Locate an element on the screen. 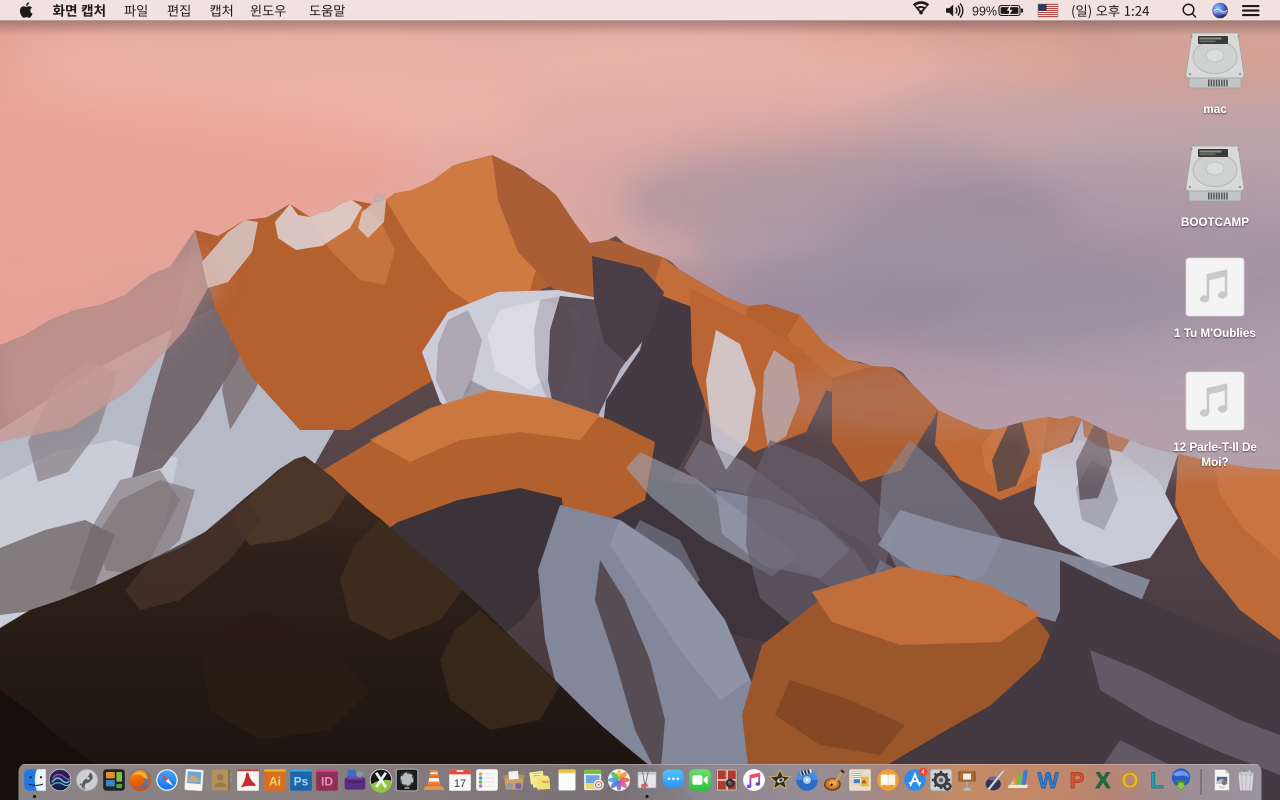 This screenshot has width=1280, height=800. svg-text: X is located at coordinates (1103, 780).